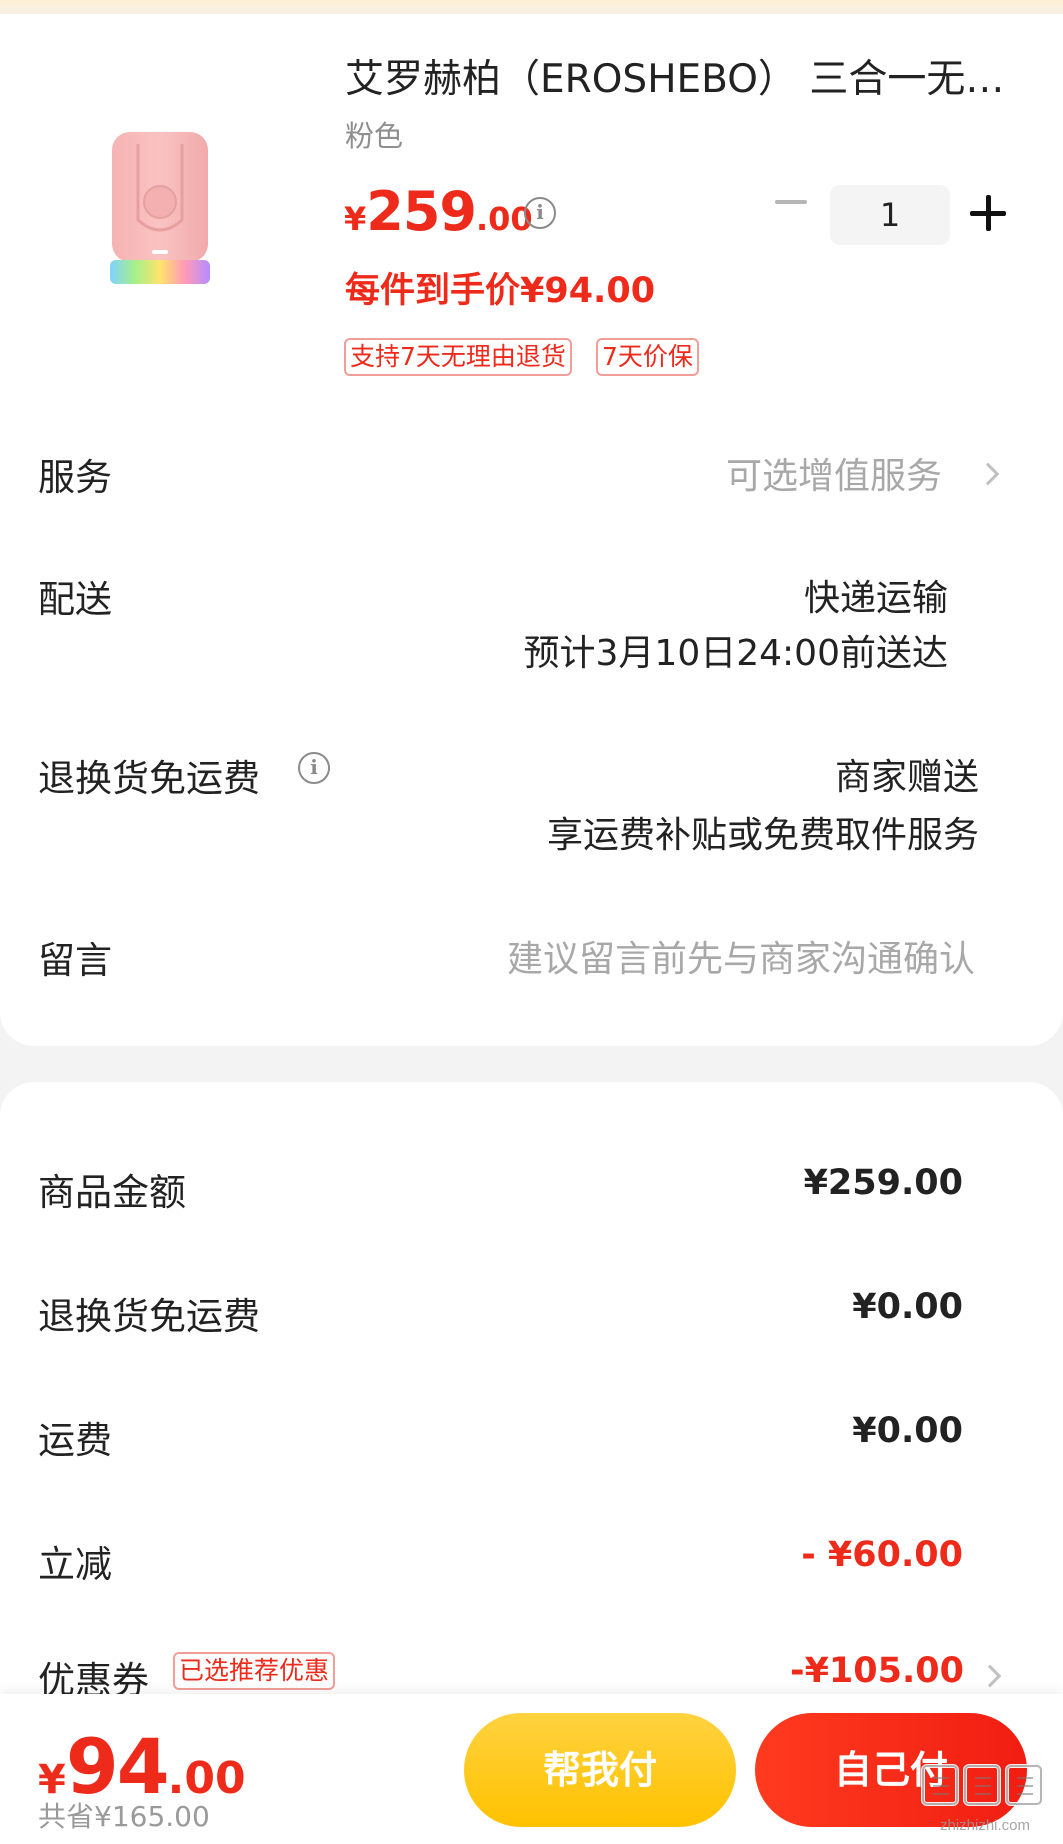 This screenshot has height=1844, width=1063. I want to click on delivery-method: 快递运输, so click(875, 598).